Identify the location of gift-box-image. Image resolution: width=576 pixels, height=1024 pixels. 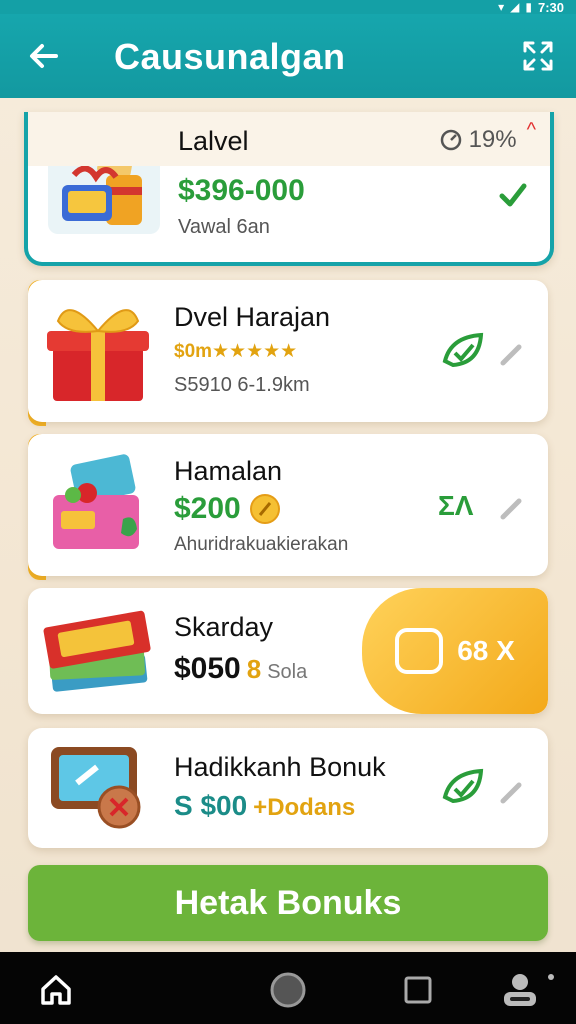
(98, 350).